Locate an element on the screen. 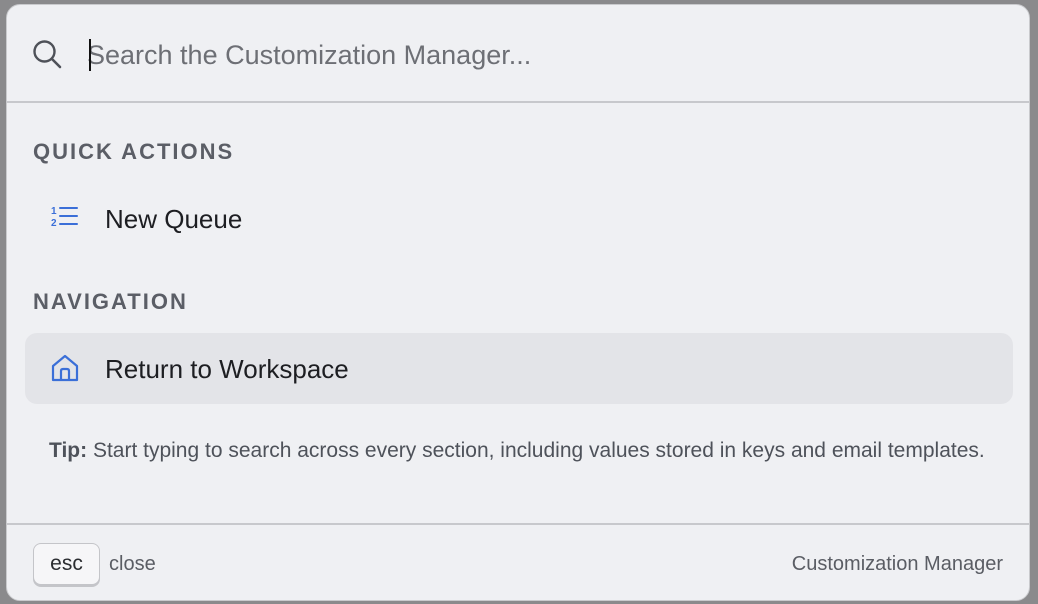  home-icon is located at coordinates (65, 368).